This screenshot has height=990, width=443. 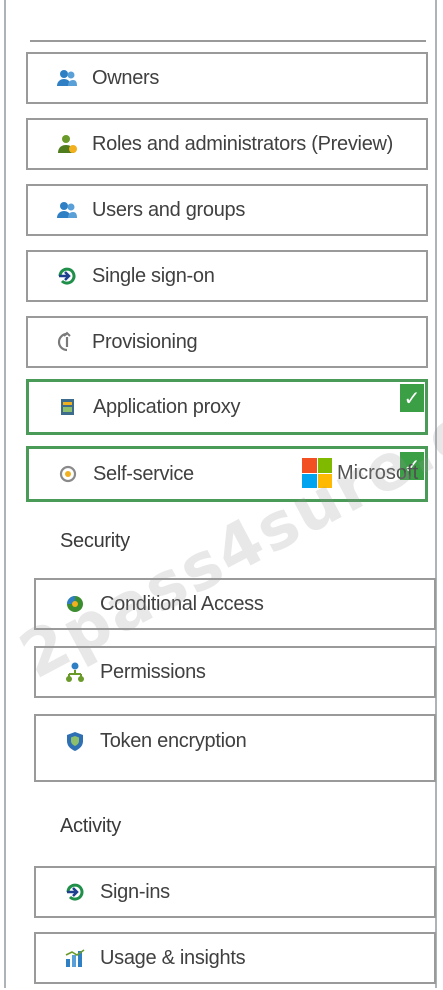 What do you see at coordinates (173, 957) in the screenshot?
I see `nav-item-label: Usage & insights` at bounding box center [173, 957].